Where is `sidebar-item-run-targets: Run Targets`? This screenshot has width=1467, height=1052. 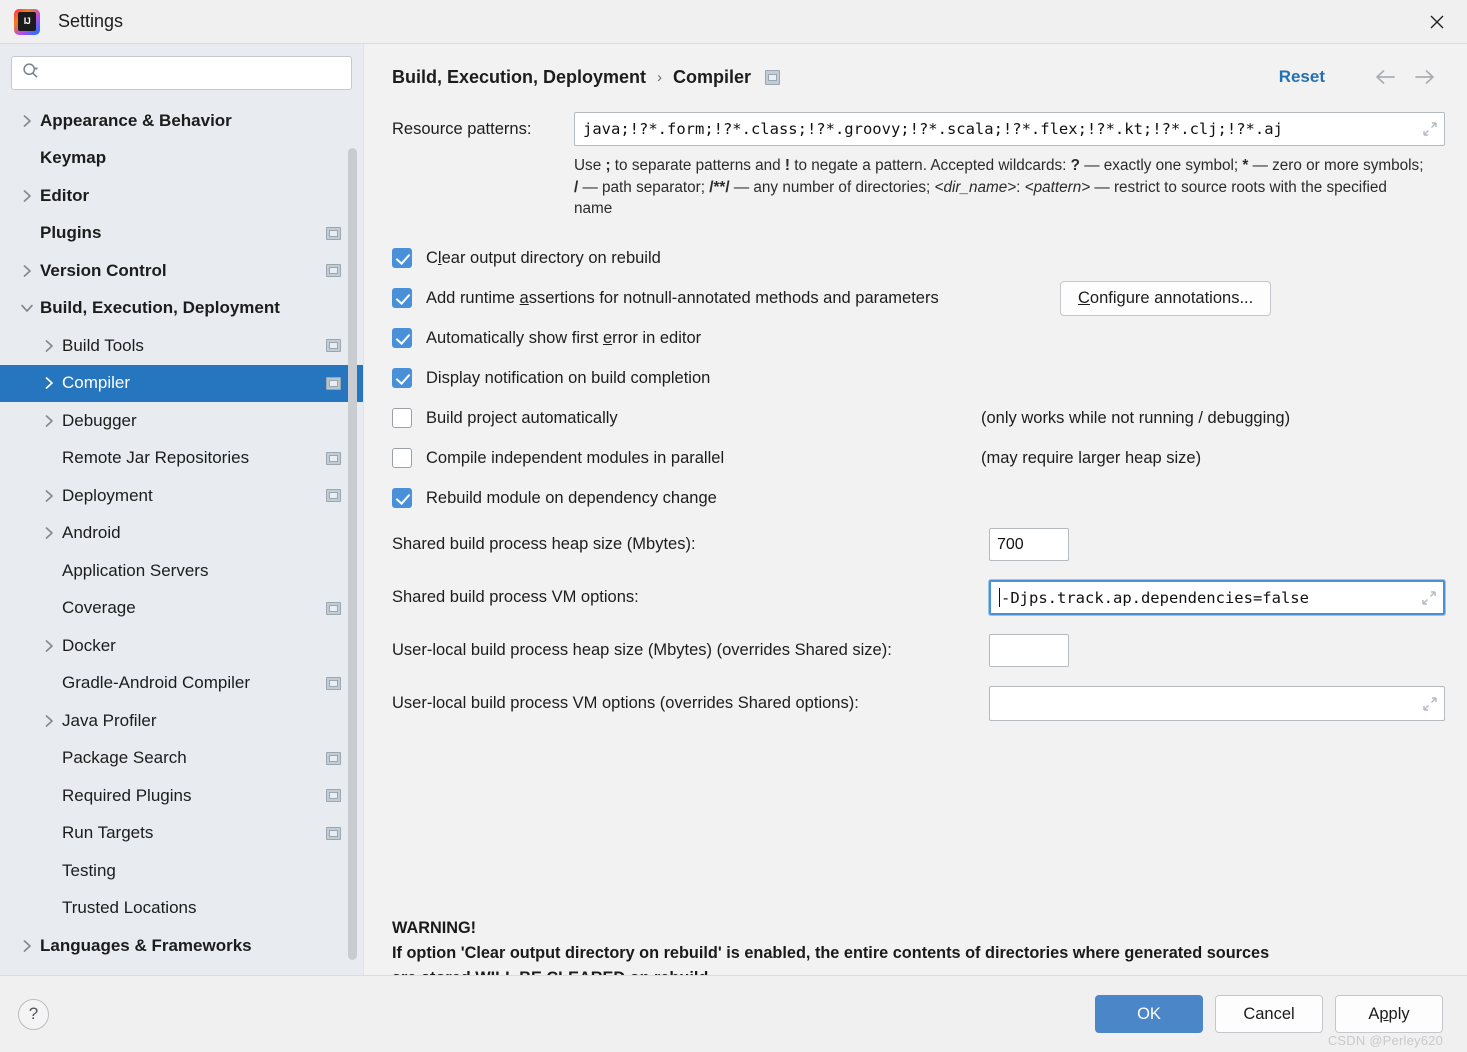 sidebar-item-run-targets: Run Targets is located at coordinates (181, 834).